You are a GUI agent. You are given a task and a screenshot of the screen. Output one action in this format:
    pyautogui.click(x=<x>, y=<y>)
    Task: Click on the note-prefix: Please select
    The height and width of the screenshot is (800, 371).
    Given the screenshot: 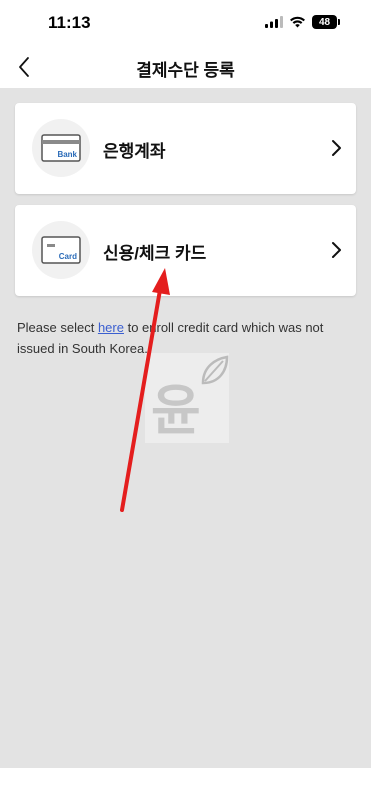 What is the action you would take?
    pyautogui.click(x=57, y=327)
    